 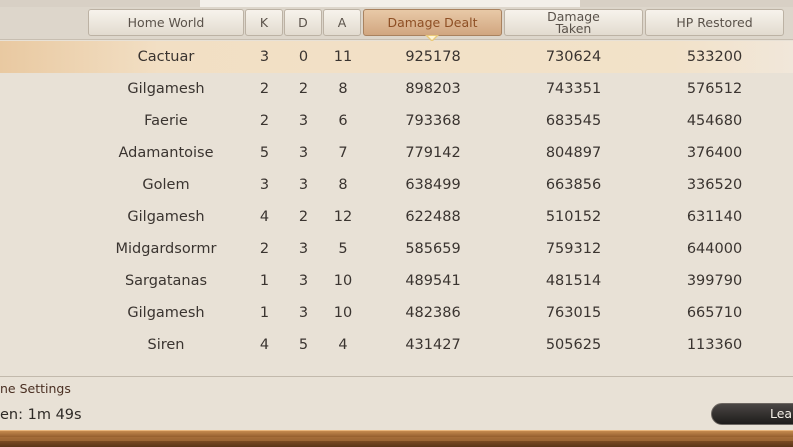 I want to click on damage-taken-cell: 481514, so click(x=573, y=281).